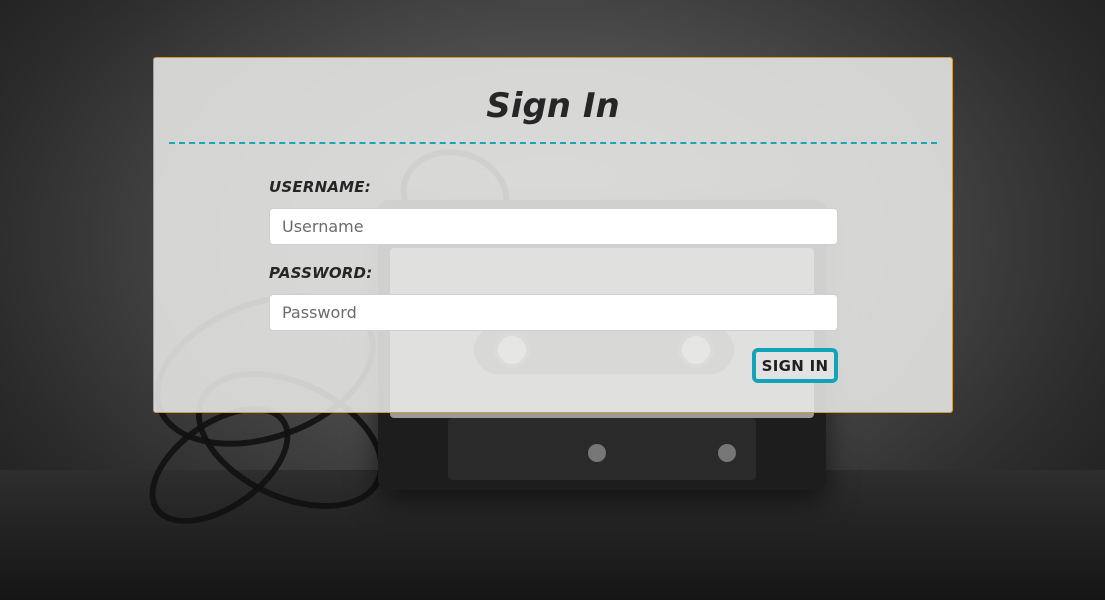 The height and width of the screenshot is (600, 1105). Describe the element at coordinates (553, 143) in the screenshot. I see `title-divider` at that location.